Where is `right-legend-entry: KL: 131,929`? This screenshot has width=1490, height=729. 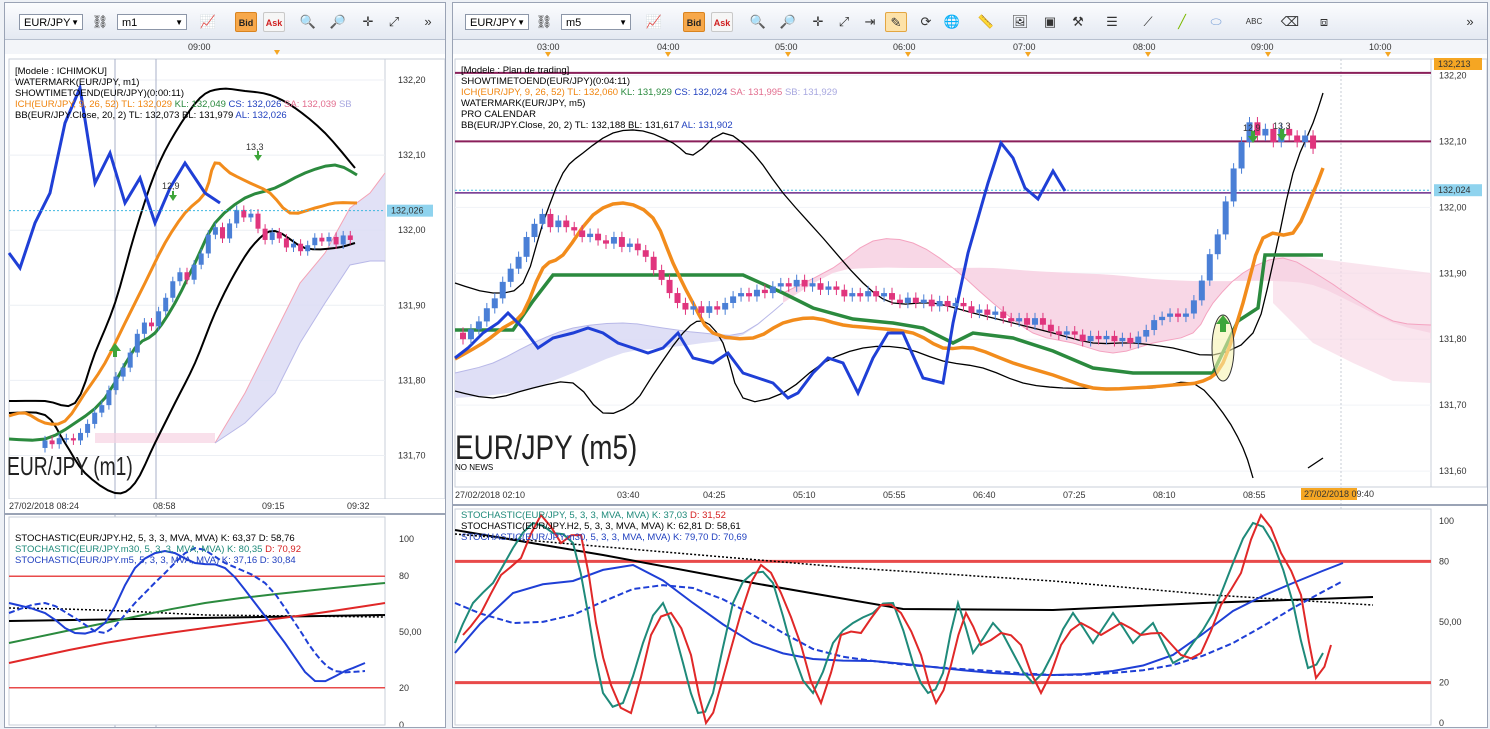
right-legend-entry: KL: 131,929 is located at coordinates (647, 92).